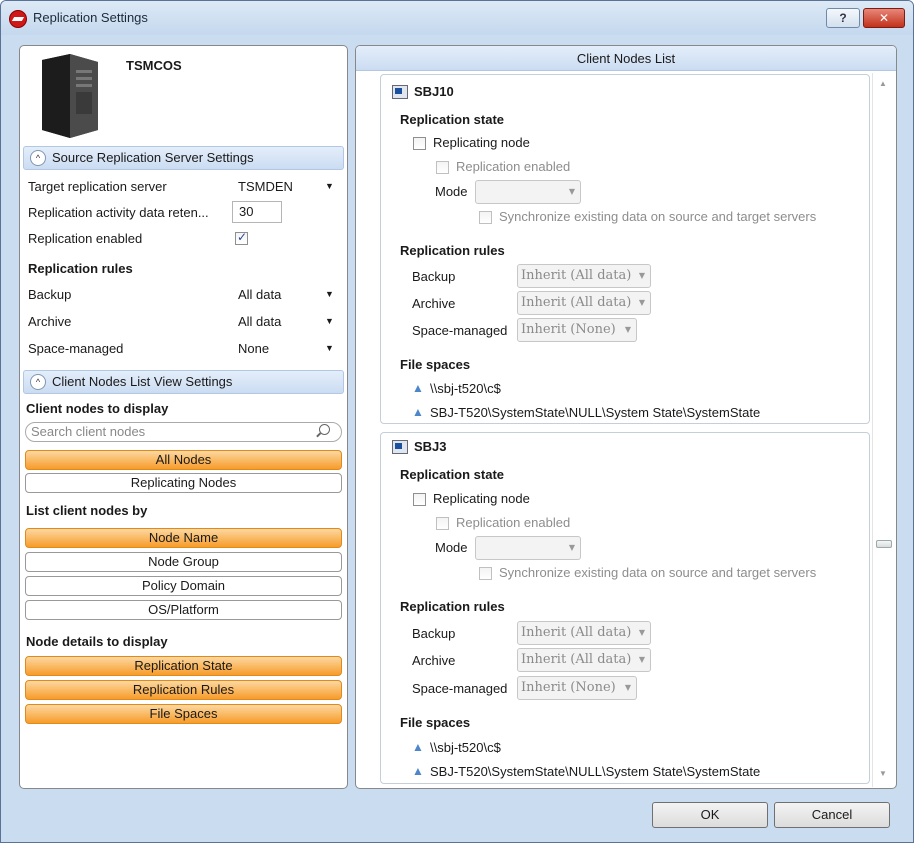 This screenshot has height=843, width=914. What do you see at coordinates (434, 303) in the screenshot?
I see `archive-label: Archive` at bounding box center [434, 303].